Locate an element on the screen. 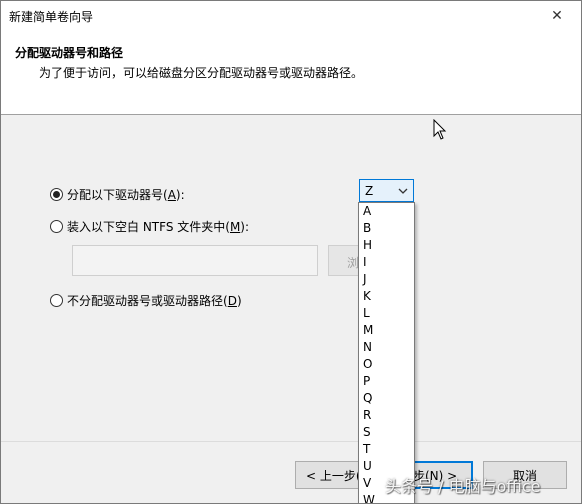 This screenshot has height=504, width=582. radio-mount-folder: 装入以下空白 NTFS 文件夹中(M): is located at coordinates (149, 226).